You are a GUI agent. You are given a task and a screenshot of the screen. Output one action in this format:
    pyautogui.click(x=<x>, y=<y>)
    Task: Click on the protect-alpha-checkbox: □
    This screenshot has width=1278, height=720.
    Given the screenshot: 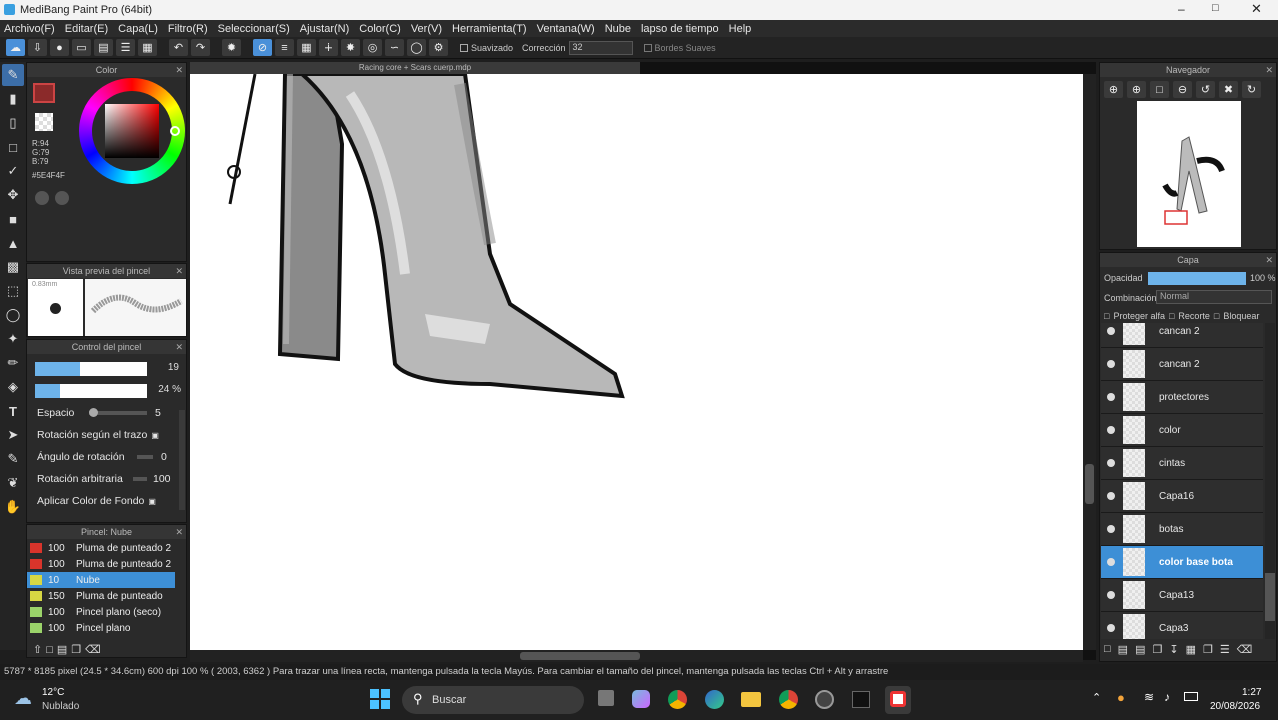 What is the action you would take?
    pyautogui.click(x=1106, y=316)
    